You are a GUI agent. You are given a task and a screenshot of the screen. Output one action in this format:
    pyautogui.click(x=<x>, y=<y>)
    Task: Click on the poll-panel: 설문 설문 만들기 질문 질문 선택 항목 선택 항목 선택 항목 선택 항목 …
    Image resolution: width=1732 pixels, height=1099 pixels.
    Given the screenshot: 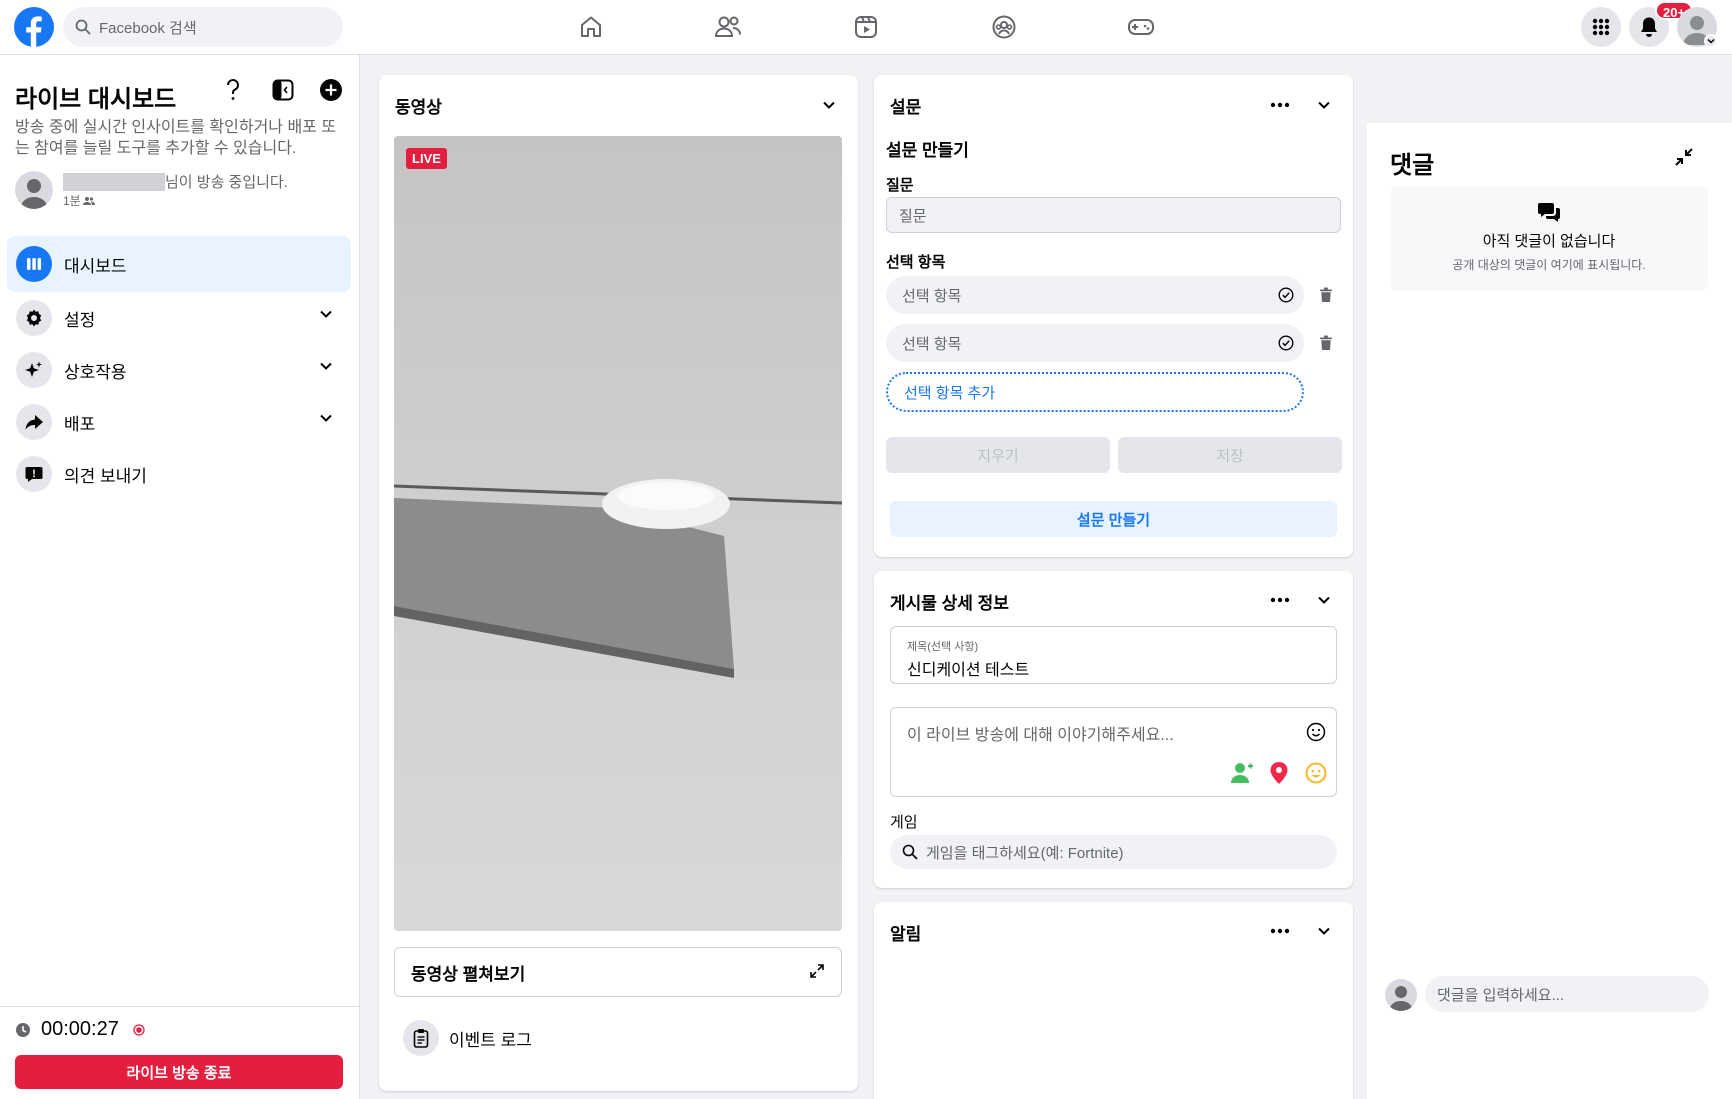 What is the action you would take?
    pyautogui.click(x=1113, y=316)
    